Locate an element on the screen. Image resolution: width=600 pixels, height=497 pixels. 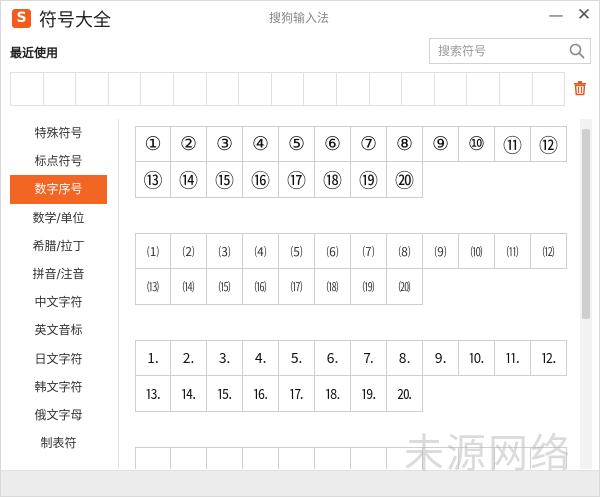
symbol-cell: ⑺ is located at coordinates (369, 251).